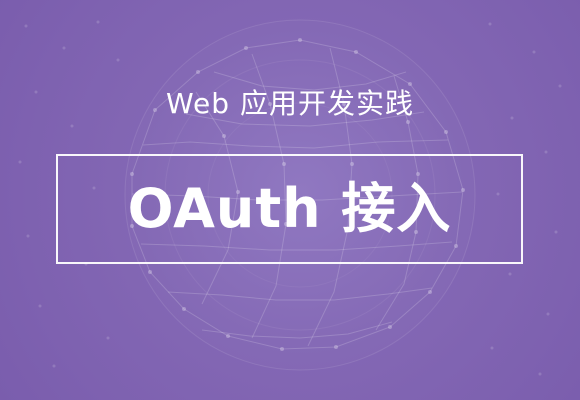  I want to click on course-title: OAuth 接入, so click(289, 208).